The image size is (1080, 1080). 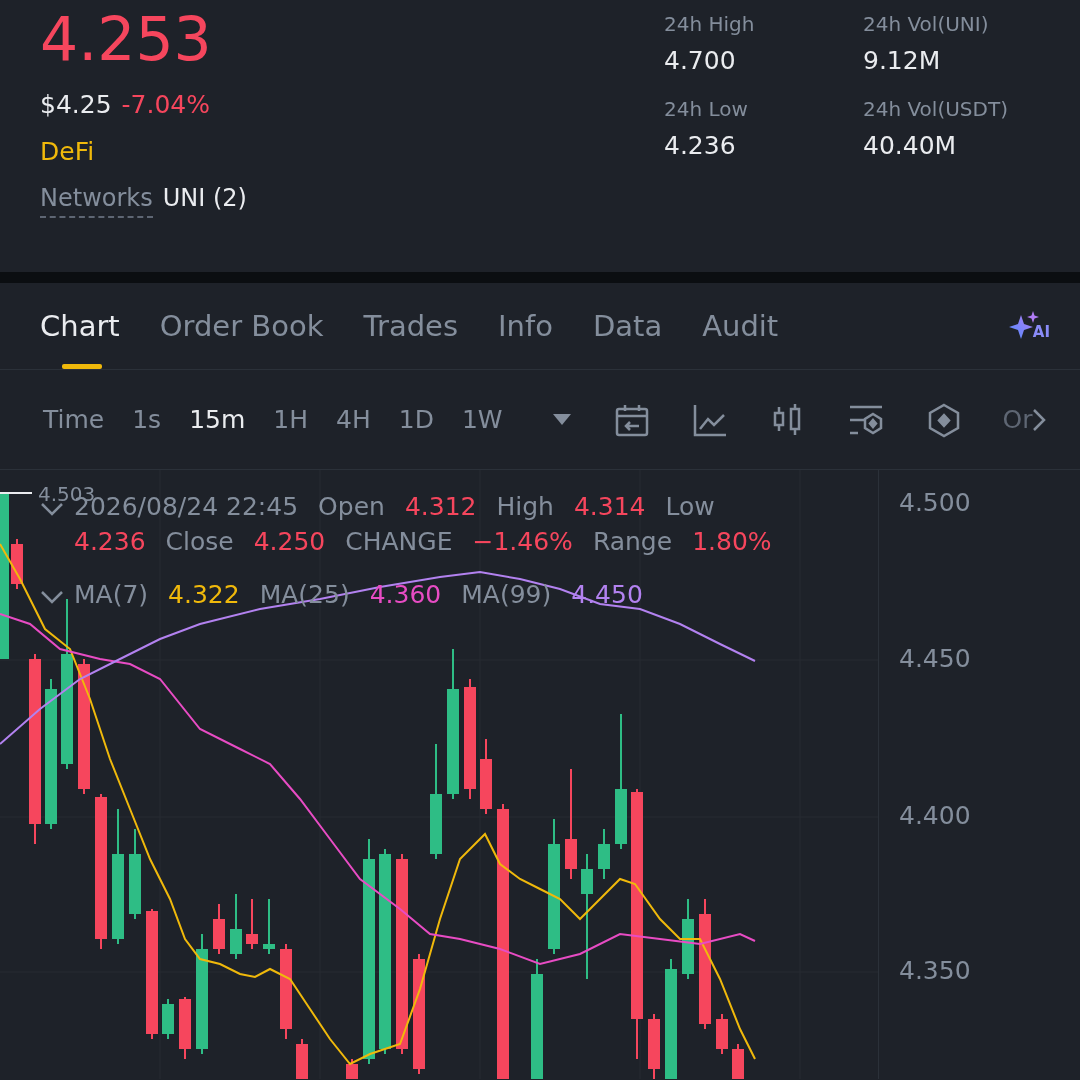 I want to click on networks-label: Networks, so click(x=96, y=201).